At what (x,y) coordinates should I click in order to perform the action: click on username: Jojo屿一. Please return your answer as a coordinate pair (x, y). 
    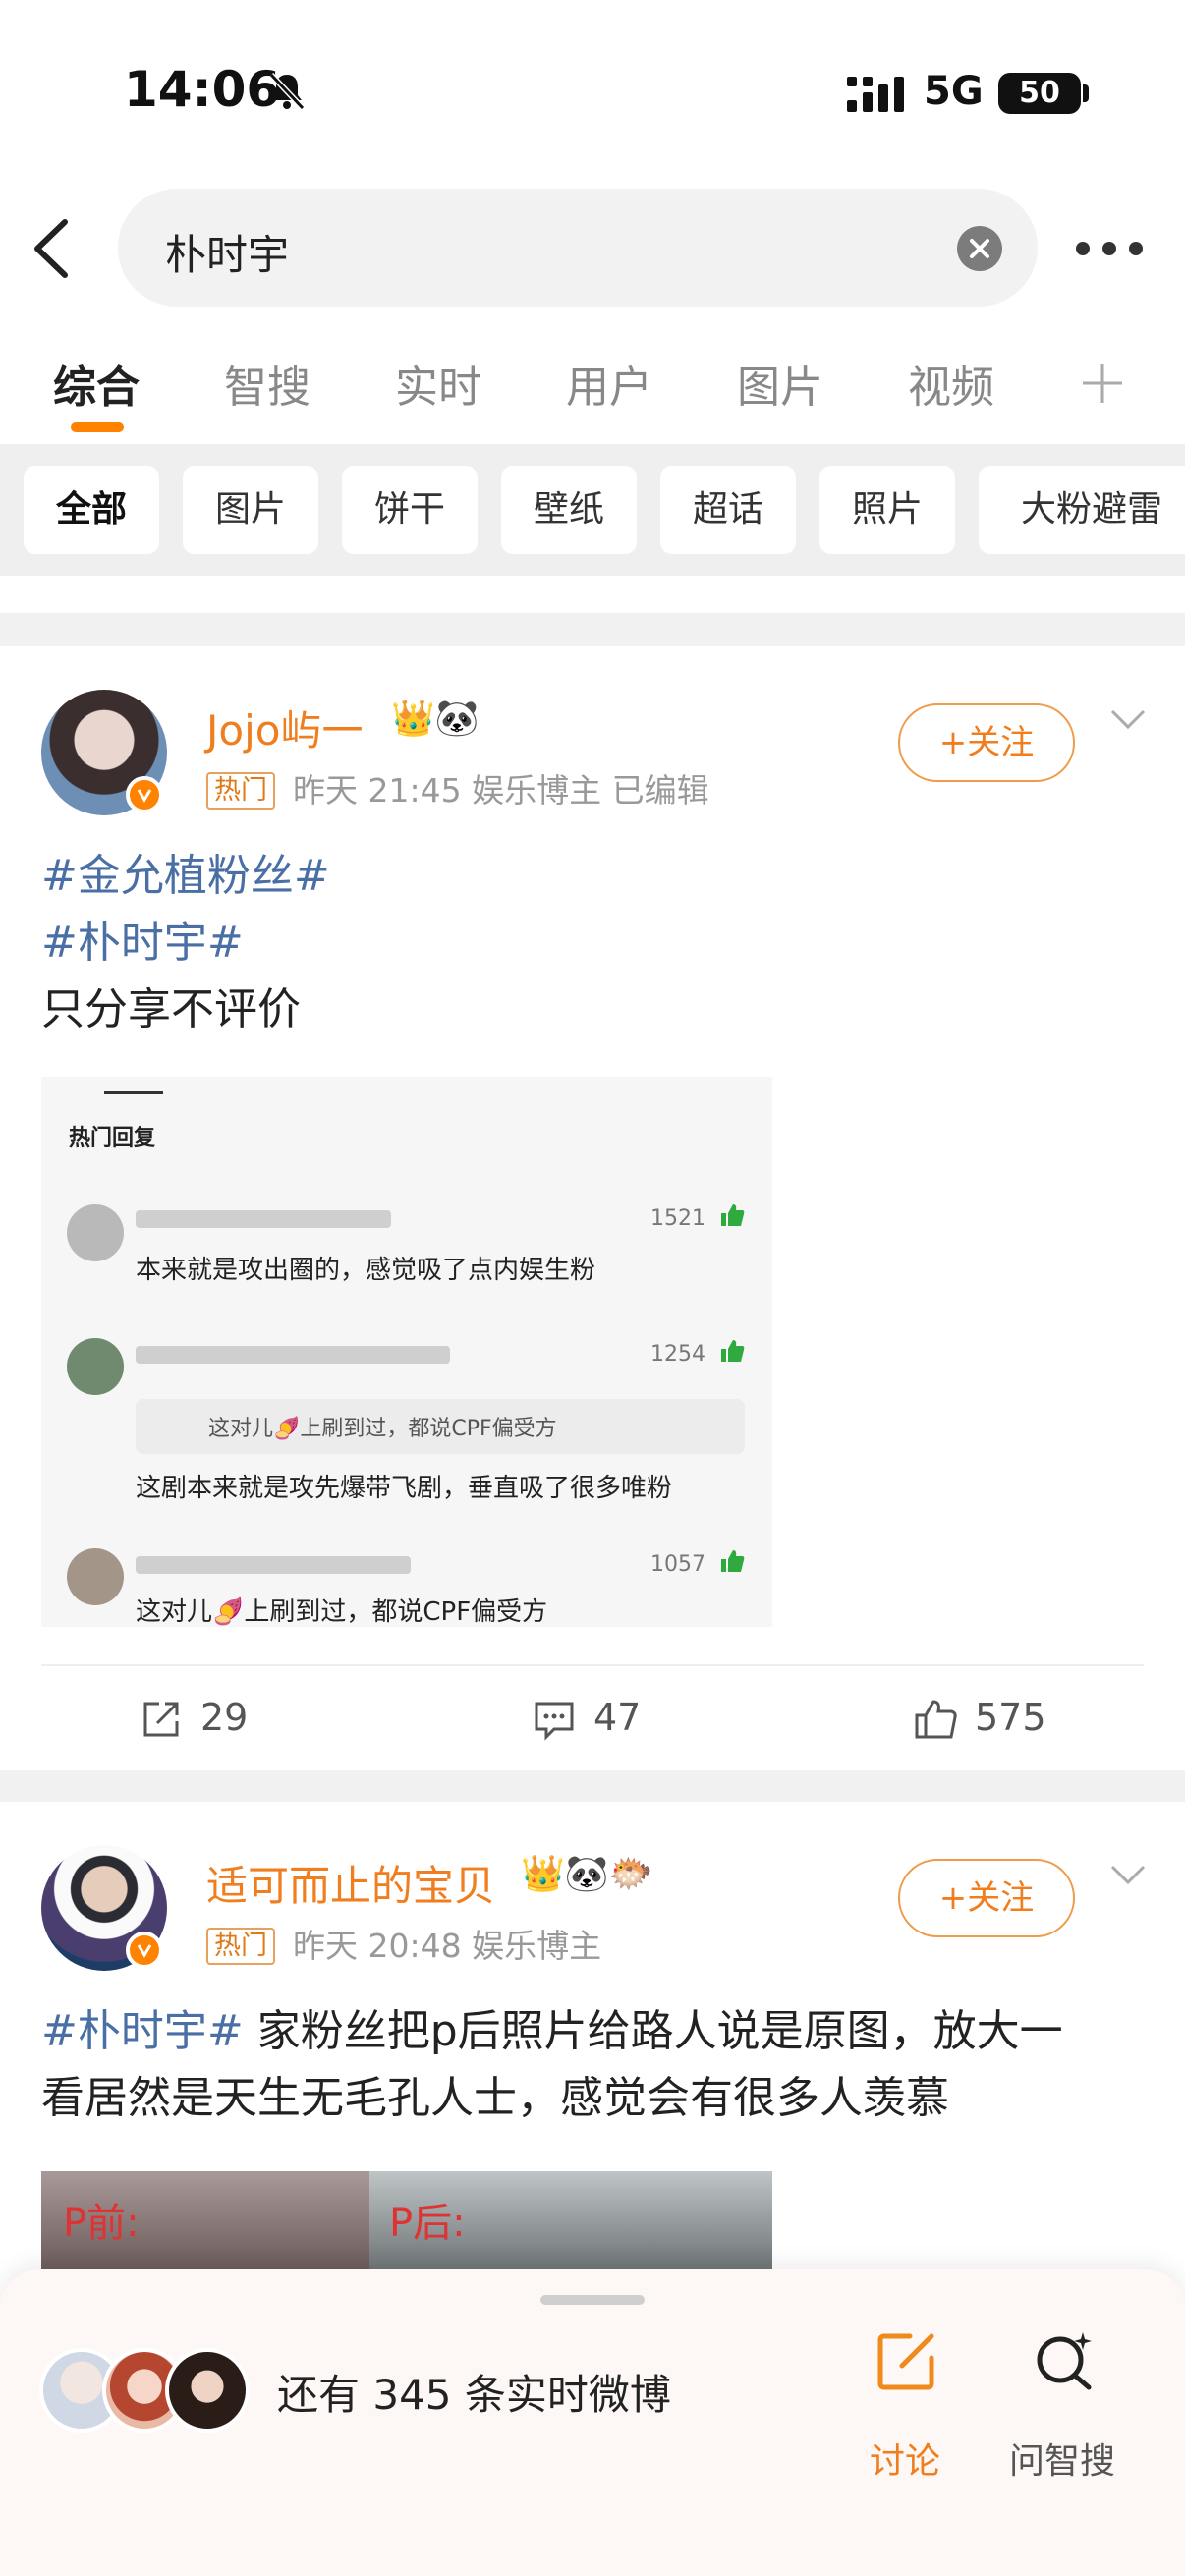
    Looking at the image, I should click on (285, 727).